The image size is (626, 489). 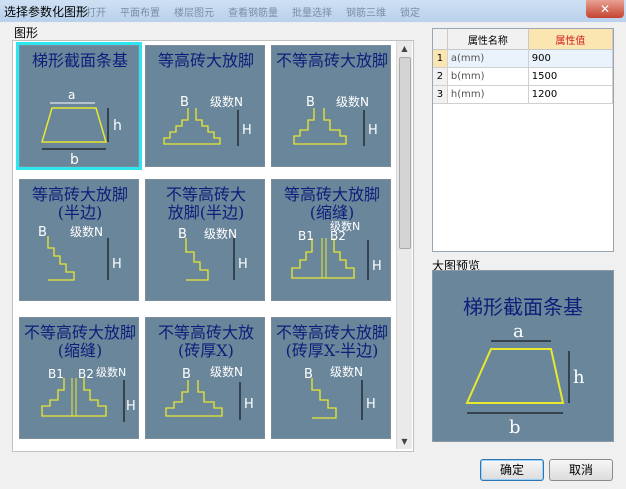 I want to click on close-icon: ✕, so click(x=605, y=9).